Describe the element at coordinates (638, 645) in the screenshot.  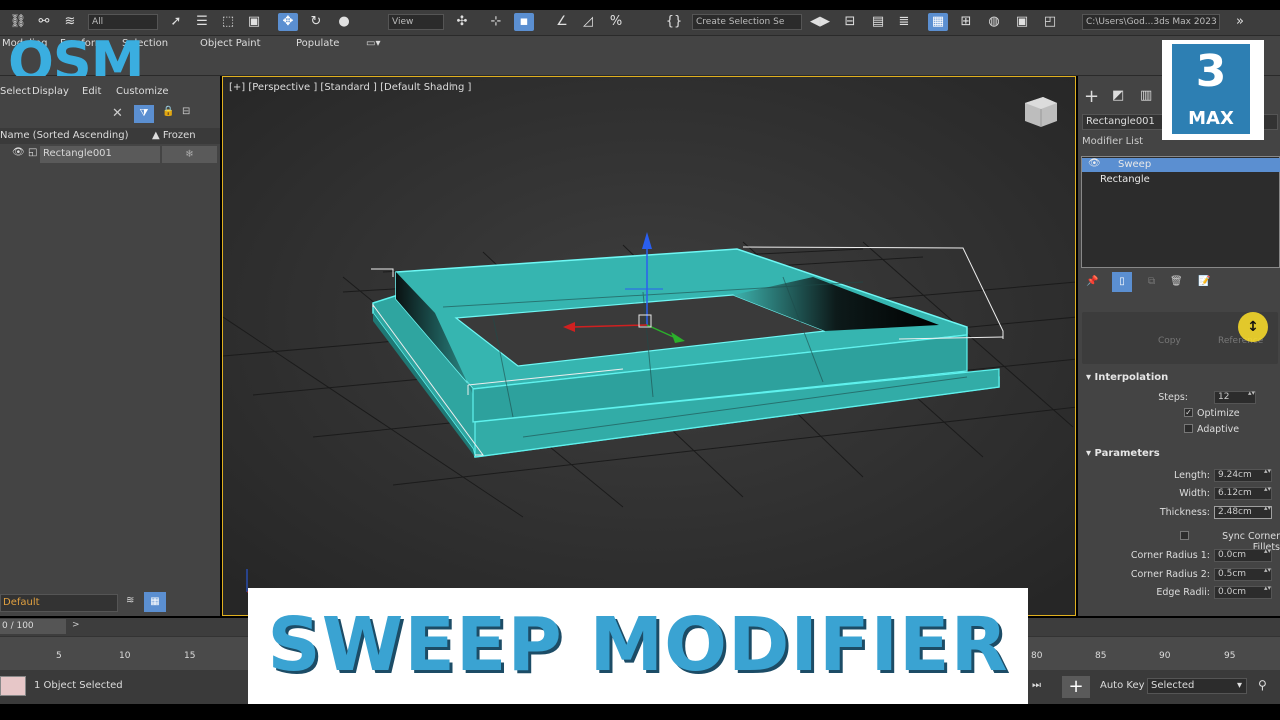
I see `banner-title: SWEEP MODIFIER` at that location.